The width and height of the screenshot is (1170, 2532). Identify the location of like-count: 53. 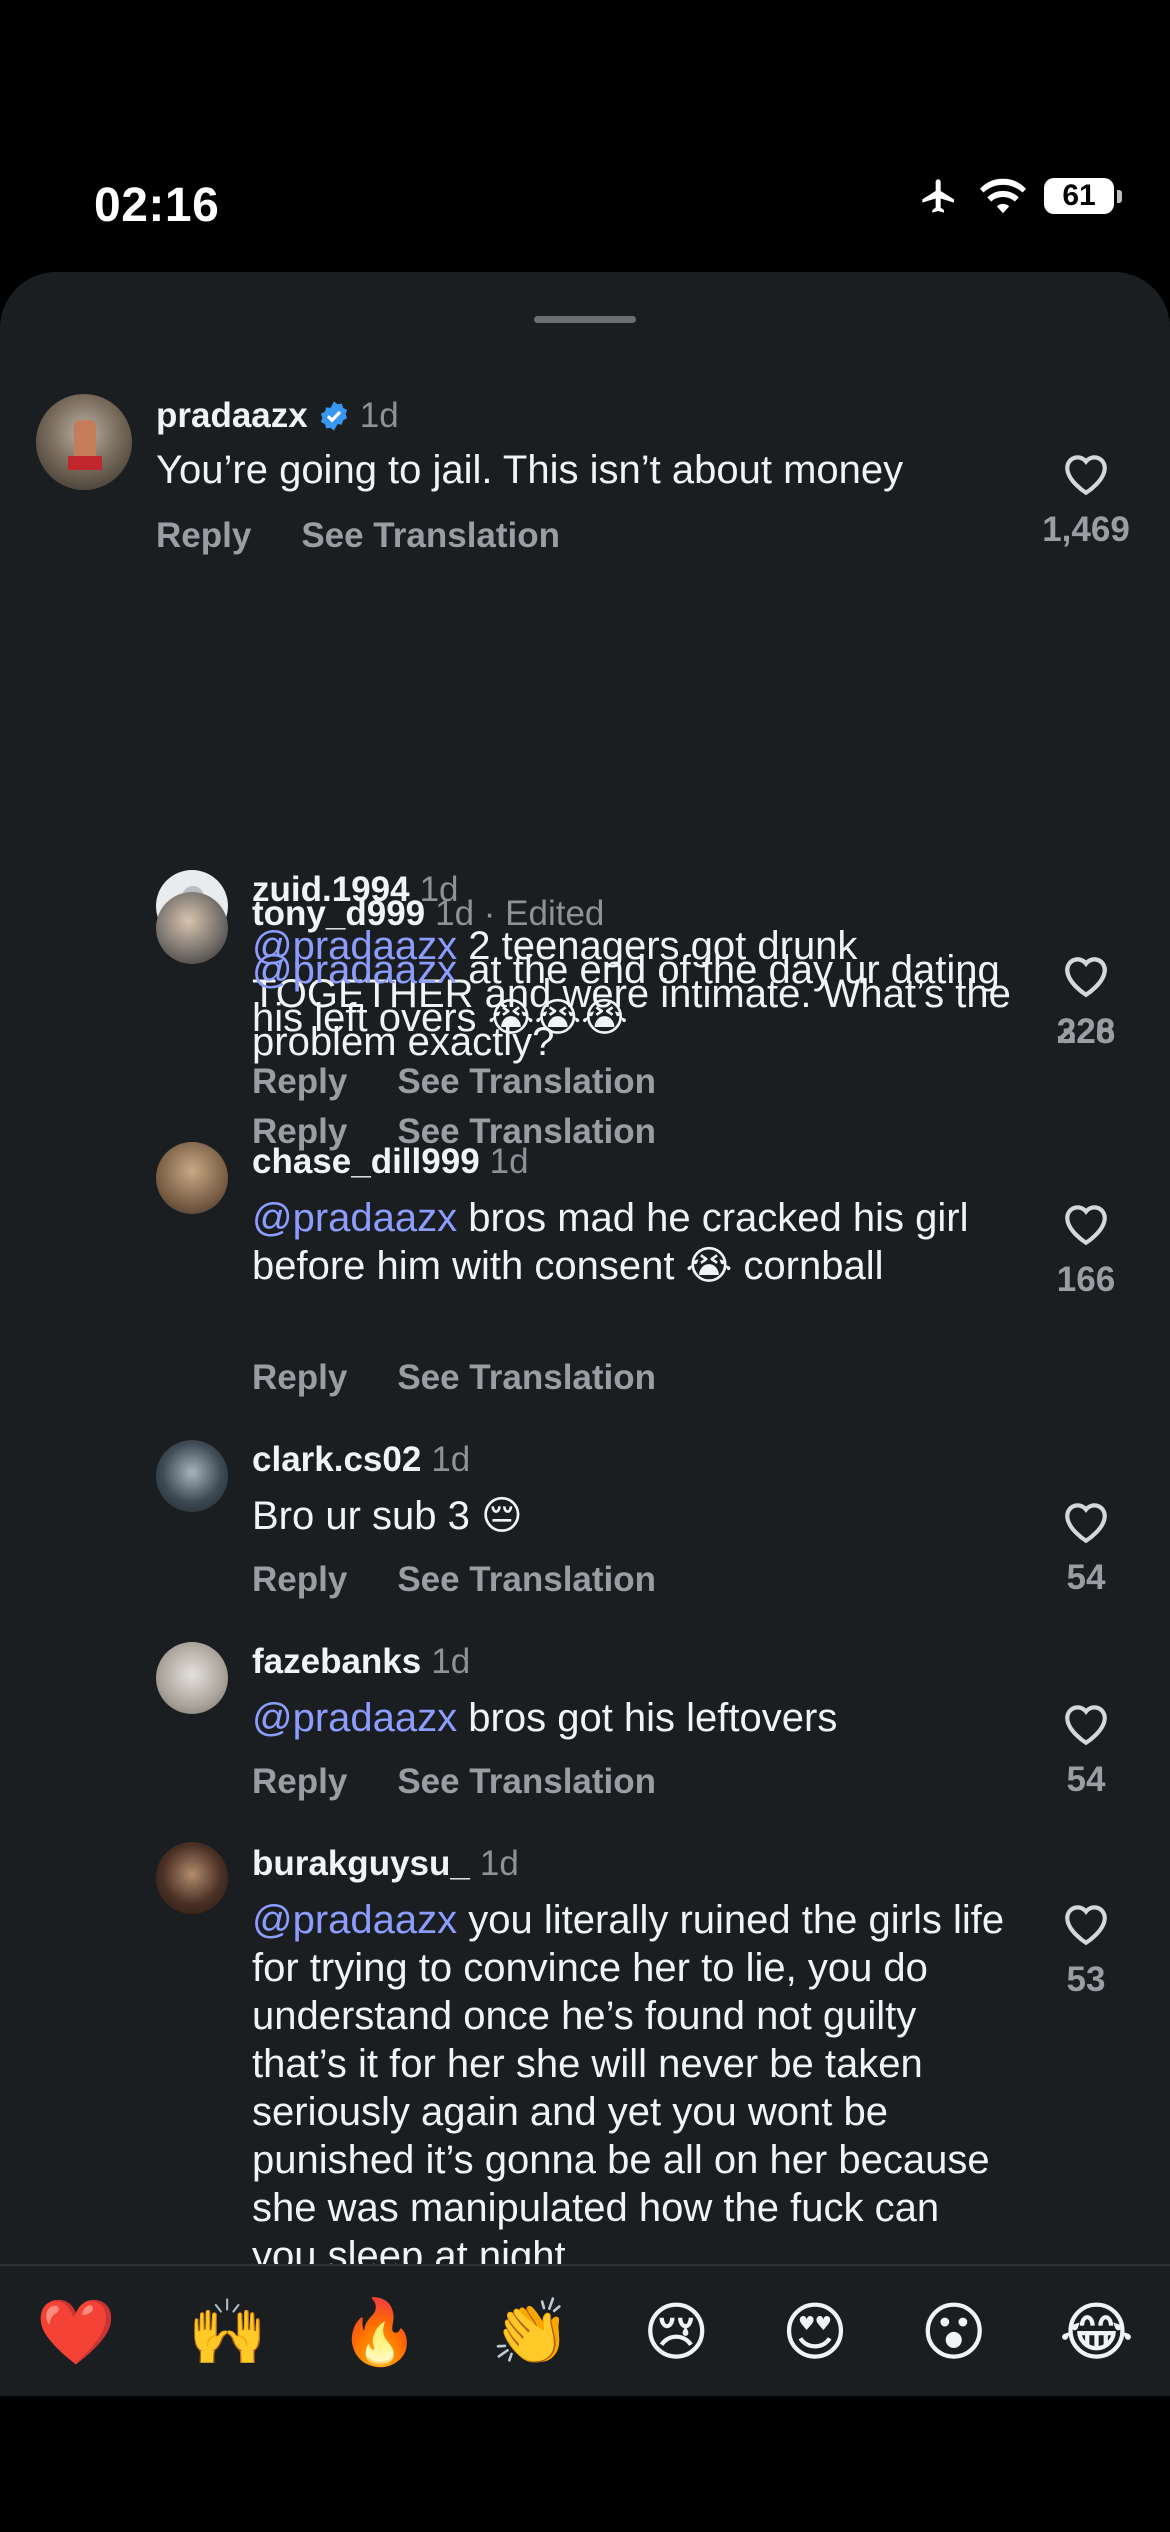
(1086, 1979).